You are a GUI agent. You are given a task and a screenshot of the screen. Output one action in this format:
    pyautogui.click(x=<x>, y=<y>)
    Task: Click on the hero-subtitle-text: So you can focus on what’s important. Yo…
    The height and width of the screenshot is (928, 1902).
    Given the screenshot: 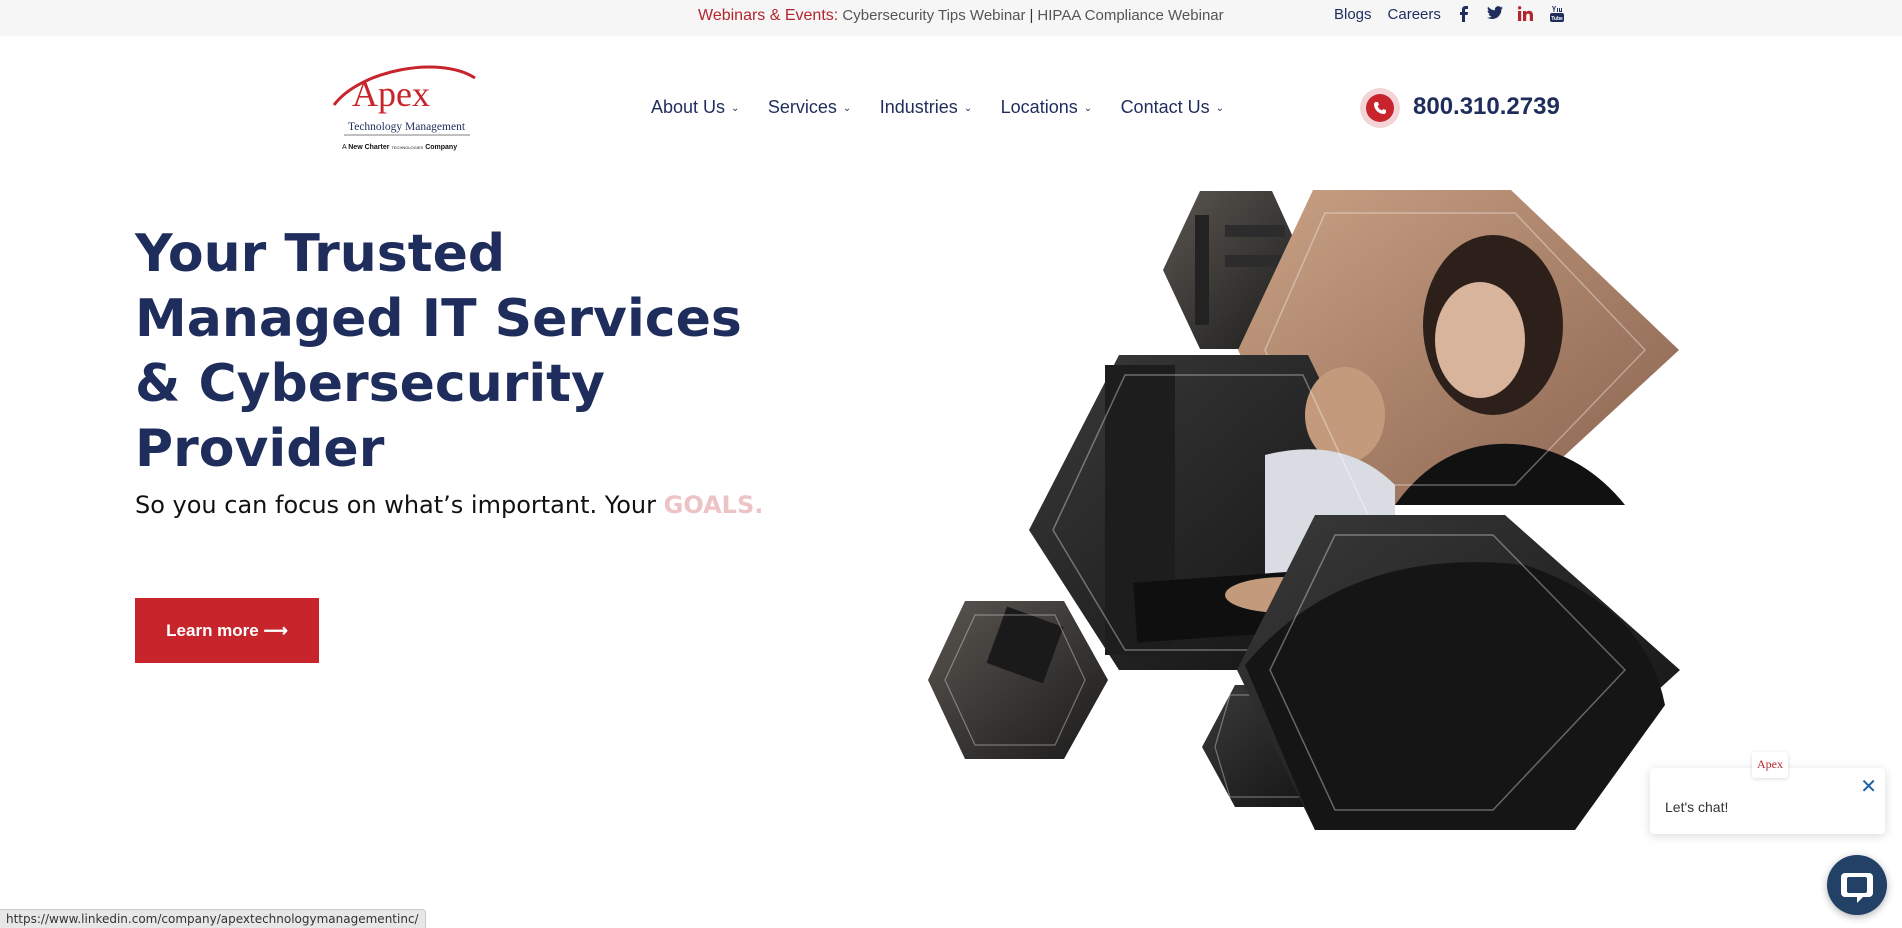 What is the action you would take?
    pyautogui.click(x=395, y=505)
    